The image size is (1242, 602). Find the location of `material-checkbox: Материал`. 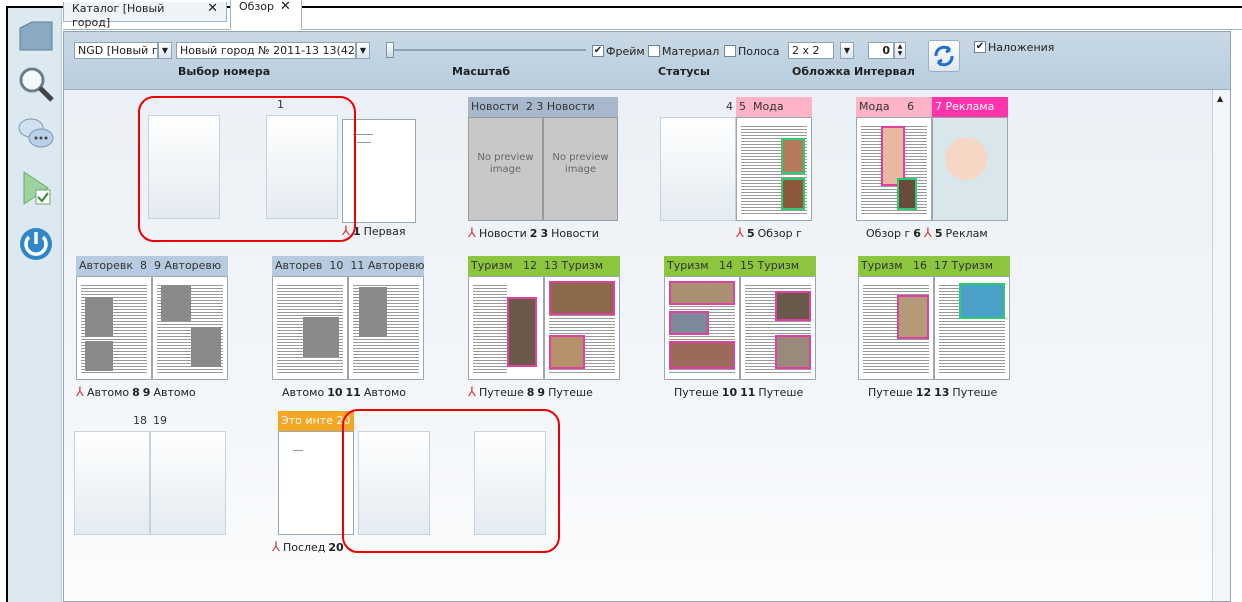

material-checkbox: Материал is located at coordinates (683, 51).